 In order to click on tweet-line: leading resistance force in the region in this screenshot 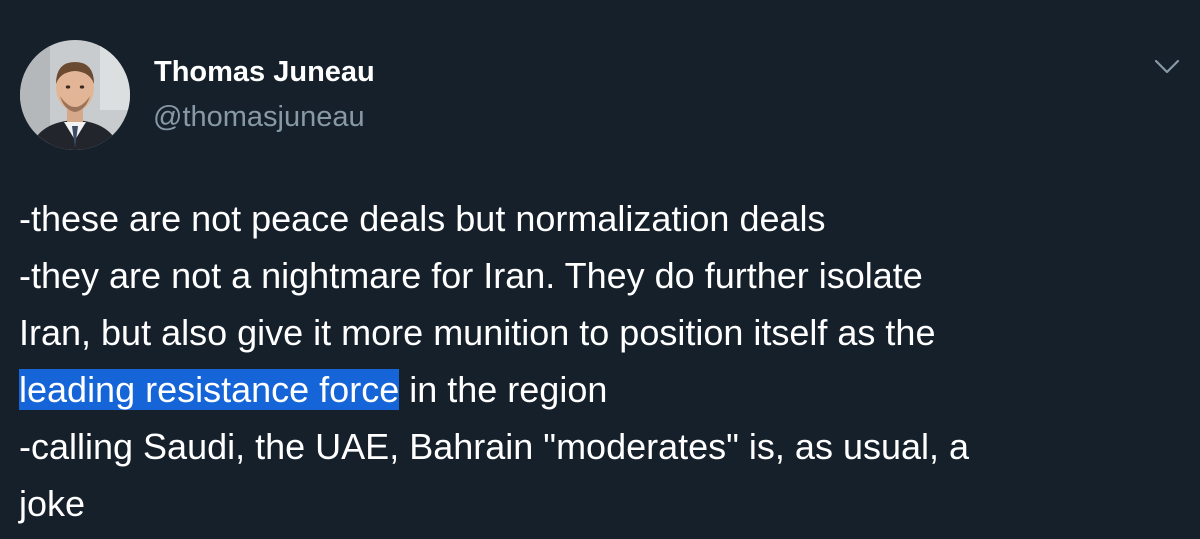, I will do `click(599, 389)`.